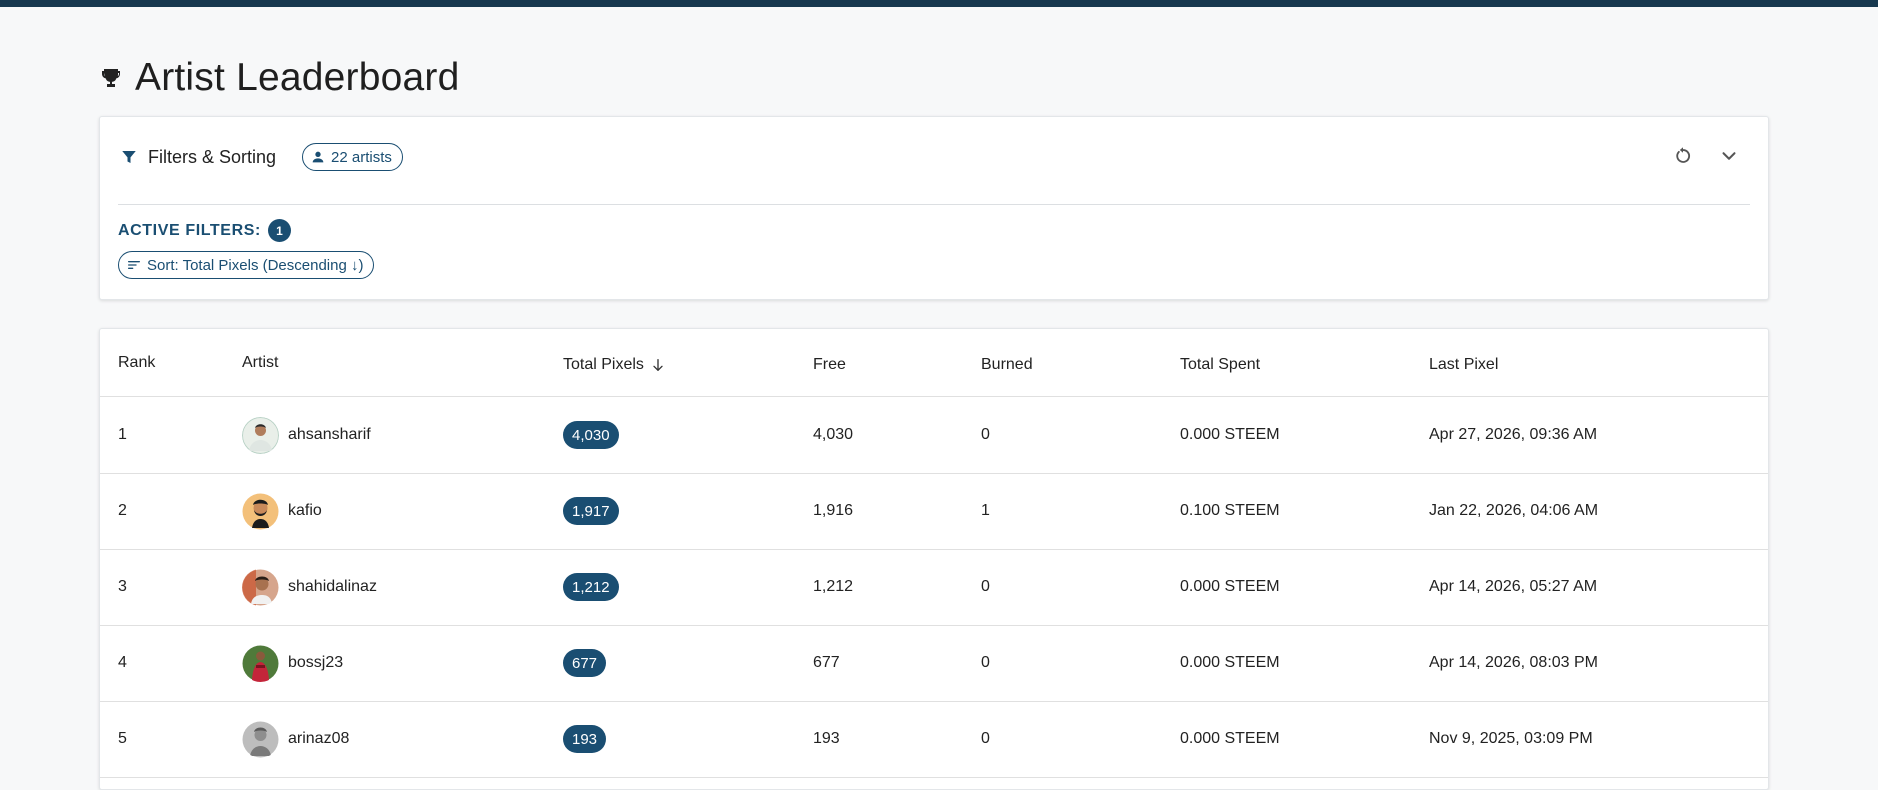 This screenshot has height=790, width=1878. What do you see at coordinates (129, 157) in the screenshot?
I see `filter-icon` at bounding box center [129, 157].